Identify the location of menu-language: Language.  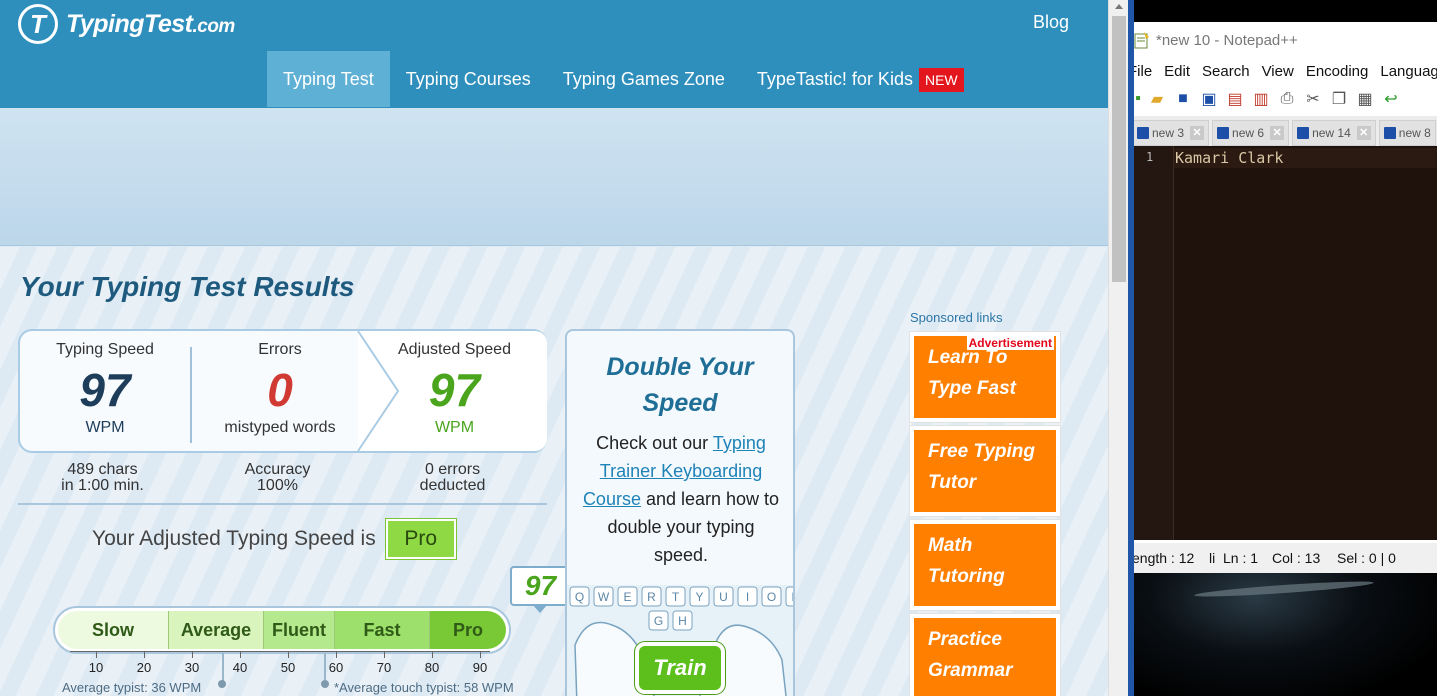
(1408, 72).